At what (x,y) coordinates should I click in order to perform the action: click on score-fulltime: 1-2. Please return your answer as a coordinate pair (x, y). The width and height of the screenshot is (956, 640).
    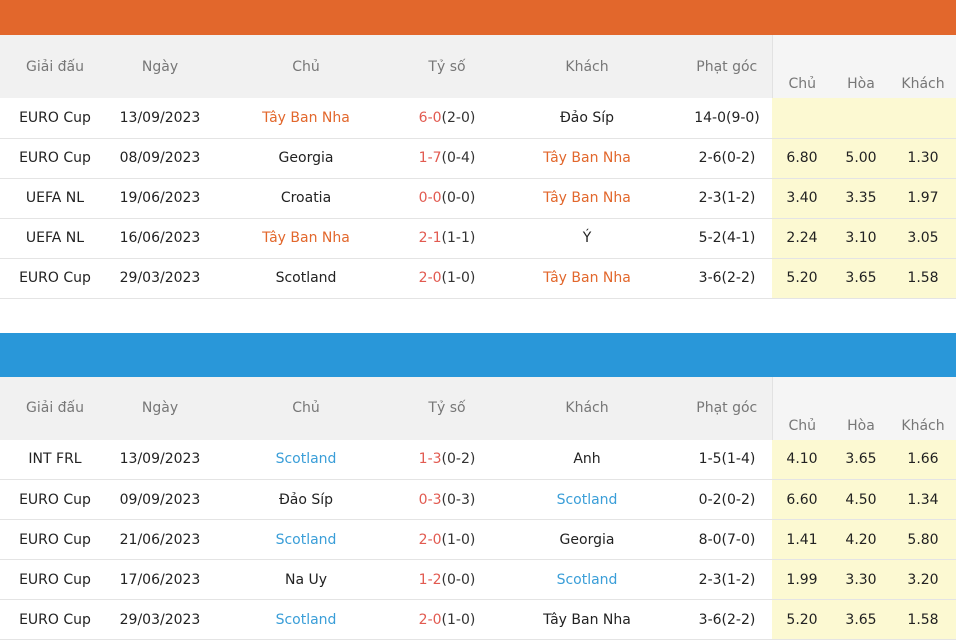
    Looking at the image, I should click on (430, 579).